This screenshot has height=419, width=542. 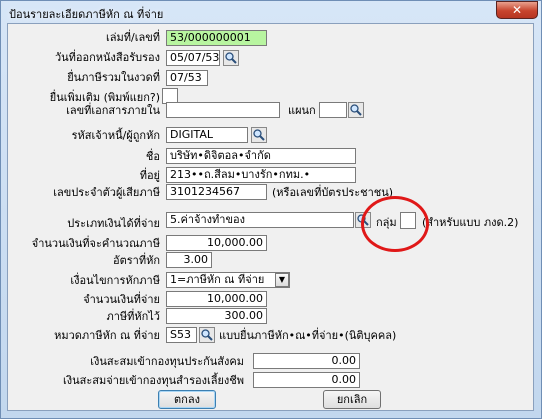 I want to click on close-icon: ✕, so click(x=517, y=10).